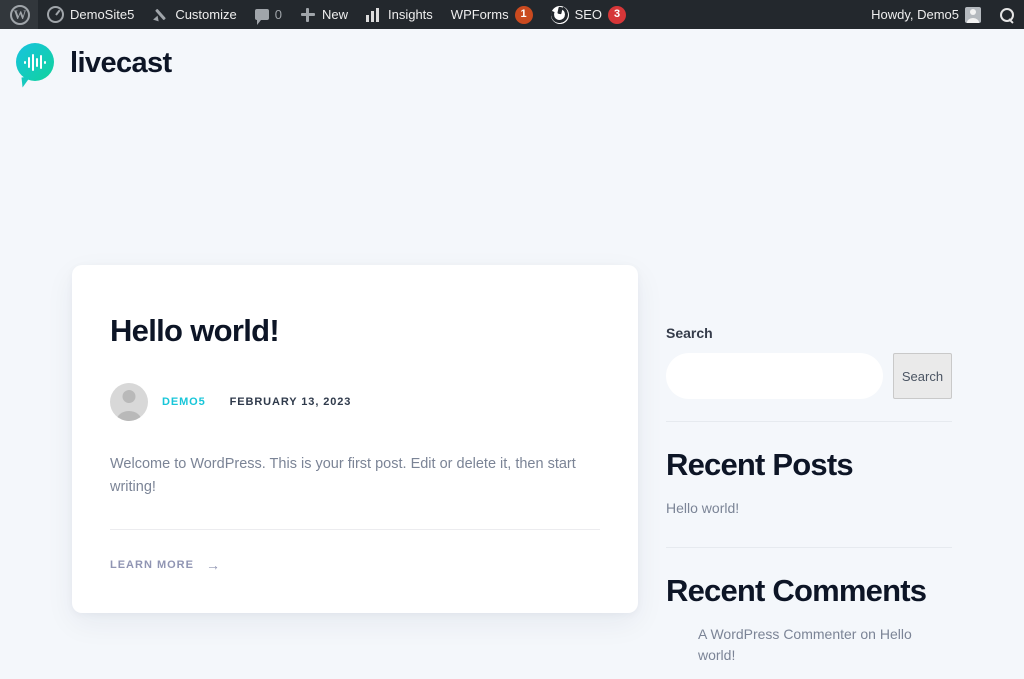 The image size is (1024, 679). Describe the element at coordinates (160, 14) in the screenshot. I see `pencil-icon` at that location.